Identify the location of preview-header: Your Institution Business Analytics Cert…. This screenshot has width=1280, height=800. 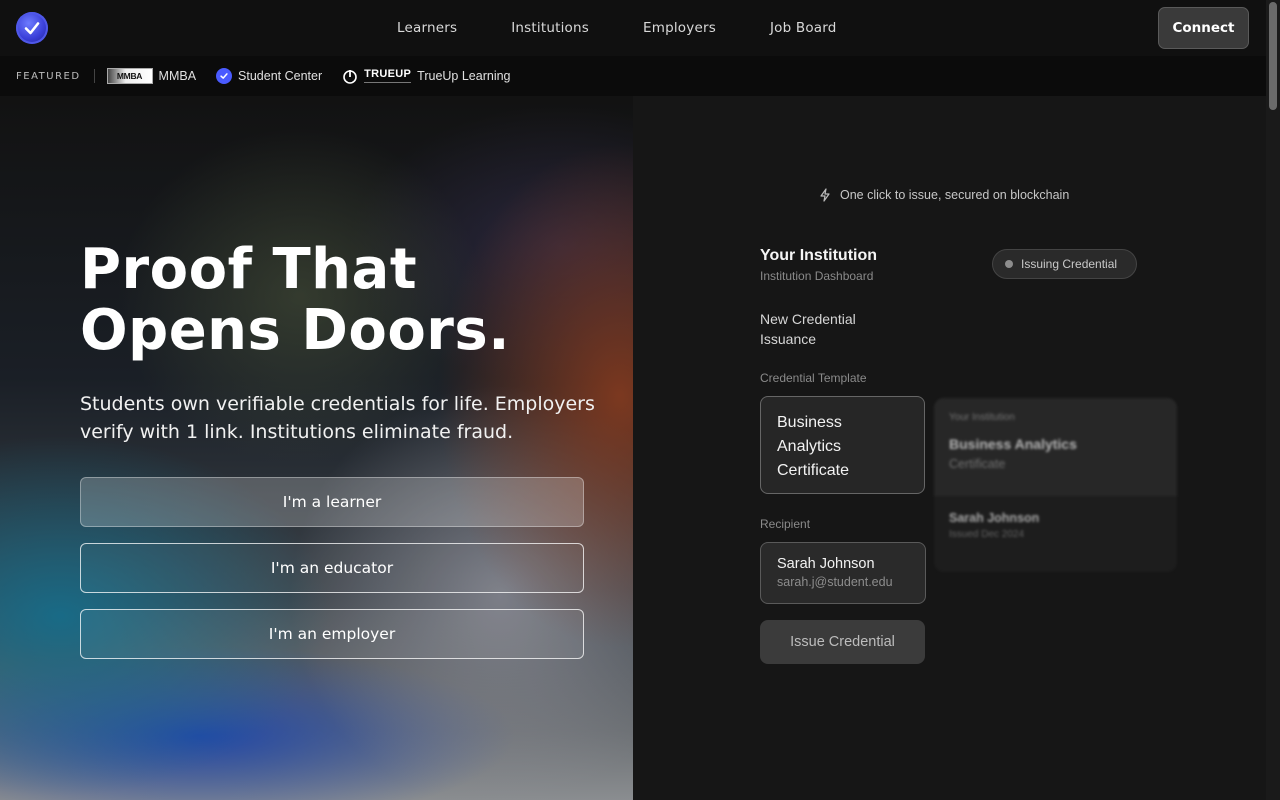
(1055, 447).